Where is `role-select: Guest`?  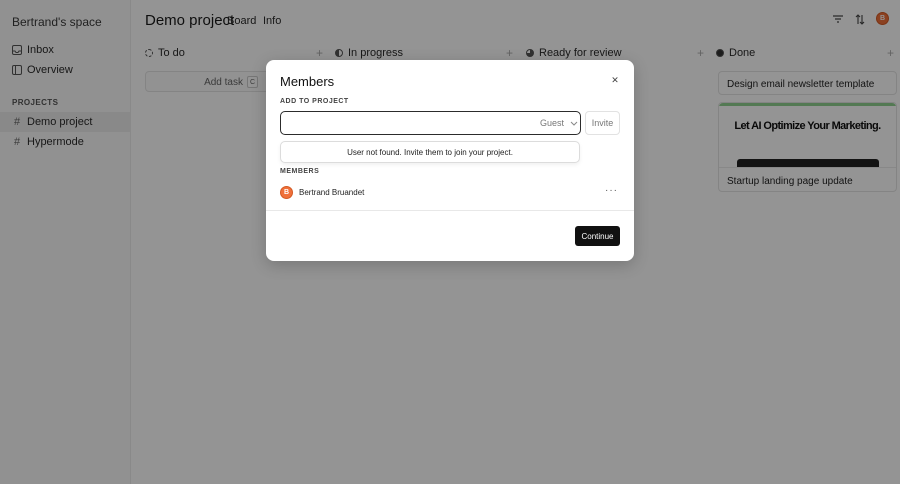
role-select: Guest is located at coordinates (559, 123).